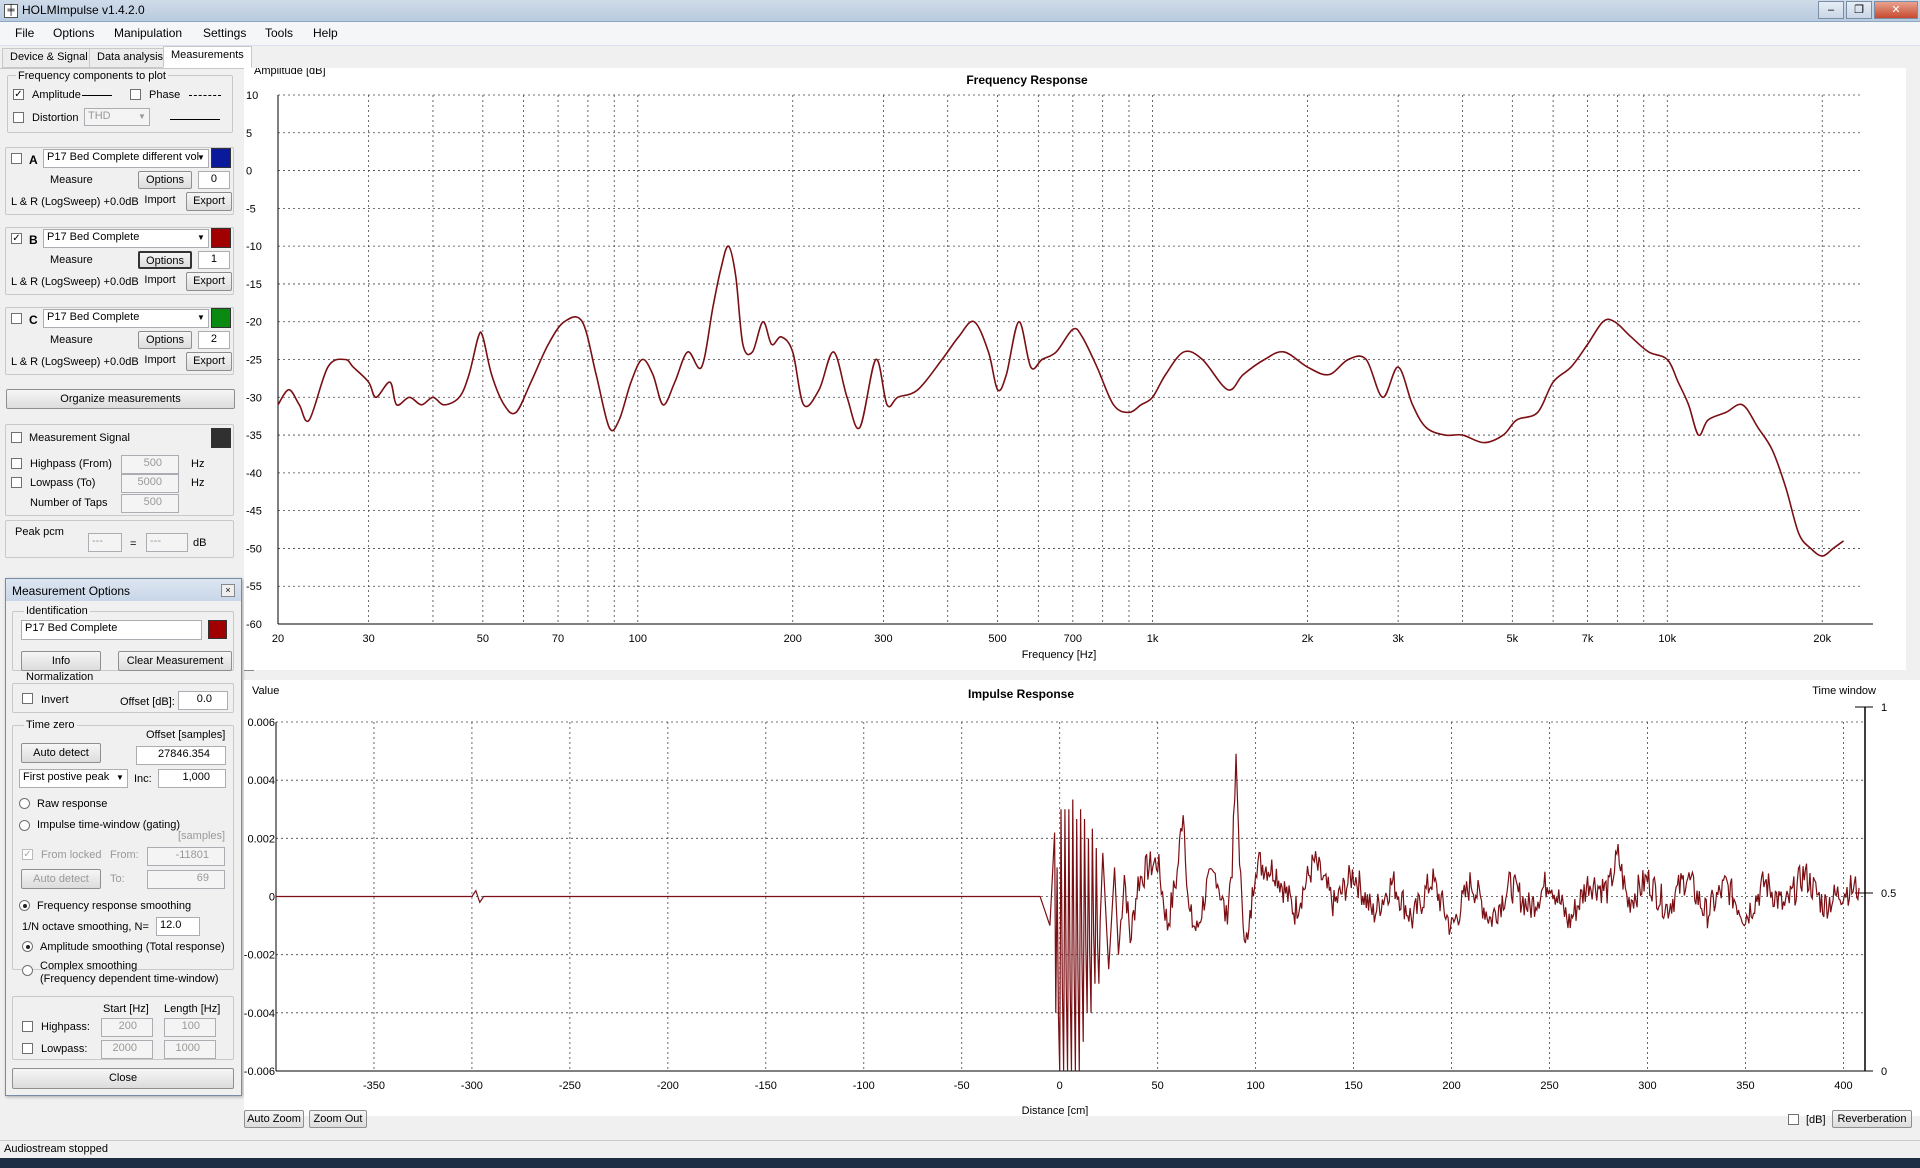 This screenshot has height=1168, width=1920. What do you see at coordinates (24, 33) in the screenshot?
I see `menu-file: File` at bounding box center [24, 33].